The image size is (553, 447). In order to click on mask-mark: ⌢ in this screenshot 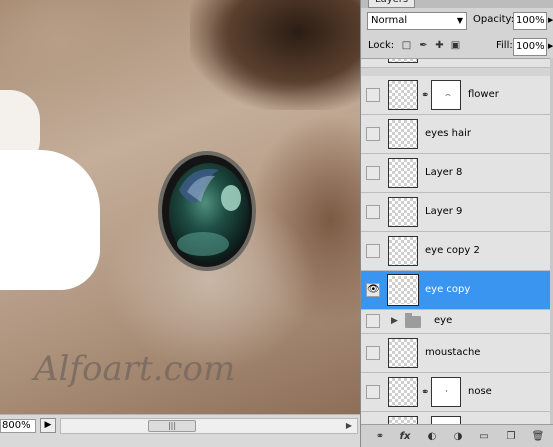, I will do `click(448, 95)`.